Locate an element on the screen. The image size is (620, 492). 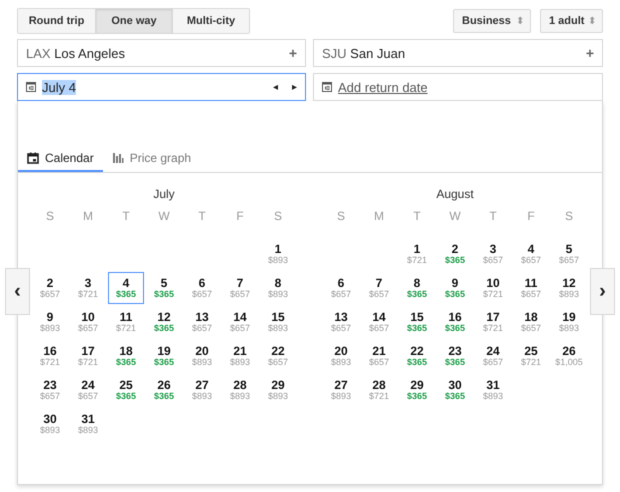
departure-date-field: July 4 ◂ ▸ is located at coordinates (161, 87).